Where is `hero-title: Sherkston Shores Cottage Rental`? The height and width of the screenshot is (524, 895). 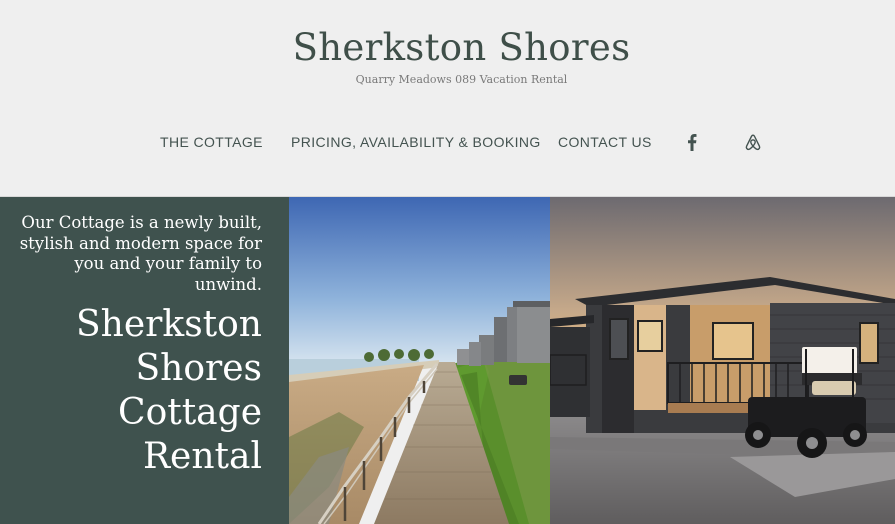 hero-title: Sherkston Shores Cottage Rental is located at coordinates (134, 391).